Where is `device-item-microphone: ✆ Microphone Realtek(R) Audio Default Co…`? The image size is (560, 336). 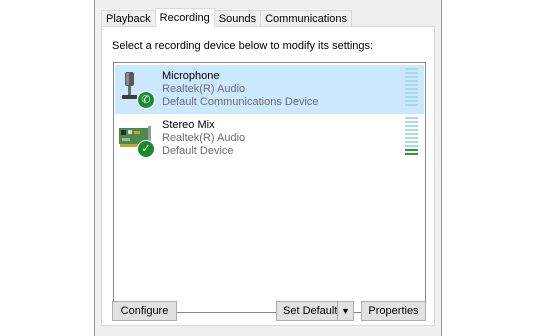
device-item-microphone: ✆ Microphone Realtek(R) Audio Default Co… is located at coordinates (269, 89).